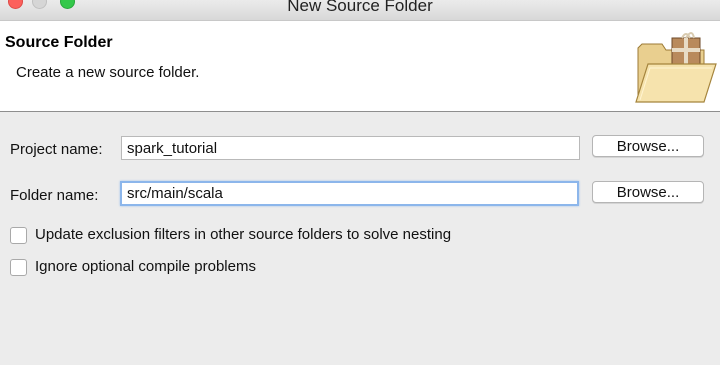 The image size is (720, 365). I want to click on ignore-optional-label: Ignore optional compile problems, so click(145, 266).